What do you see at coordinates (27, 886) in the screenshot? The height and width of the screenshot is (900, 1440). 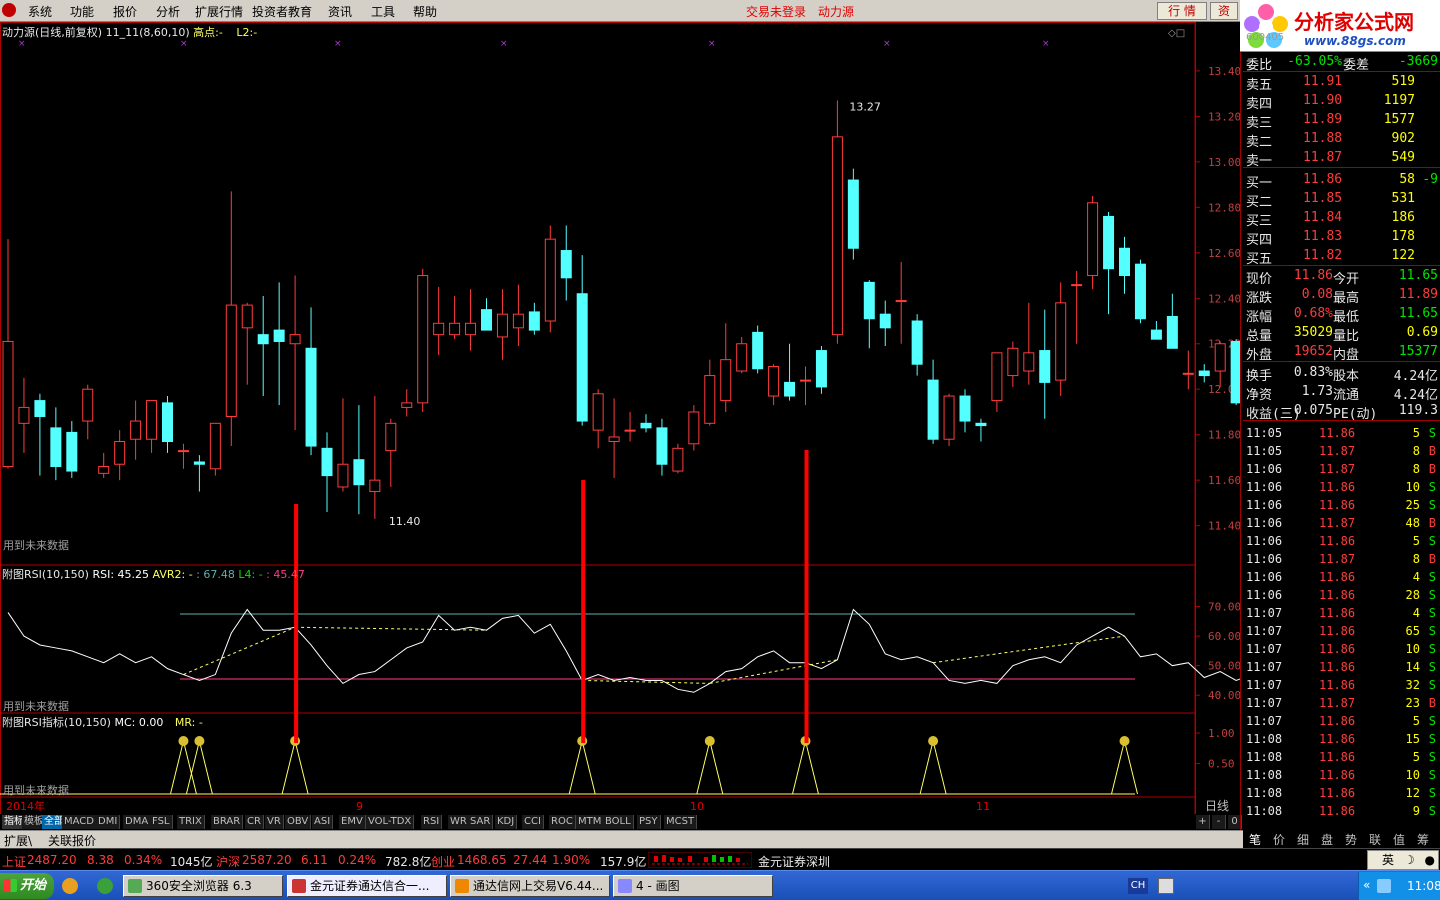 I see `start-button: 开始` at bounding box center [27, 886].